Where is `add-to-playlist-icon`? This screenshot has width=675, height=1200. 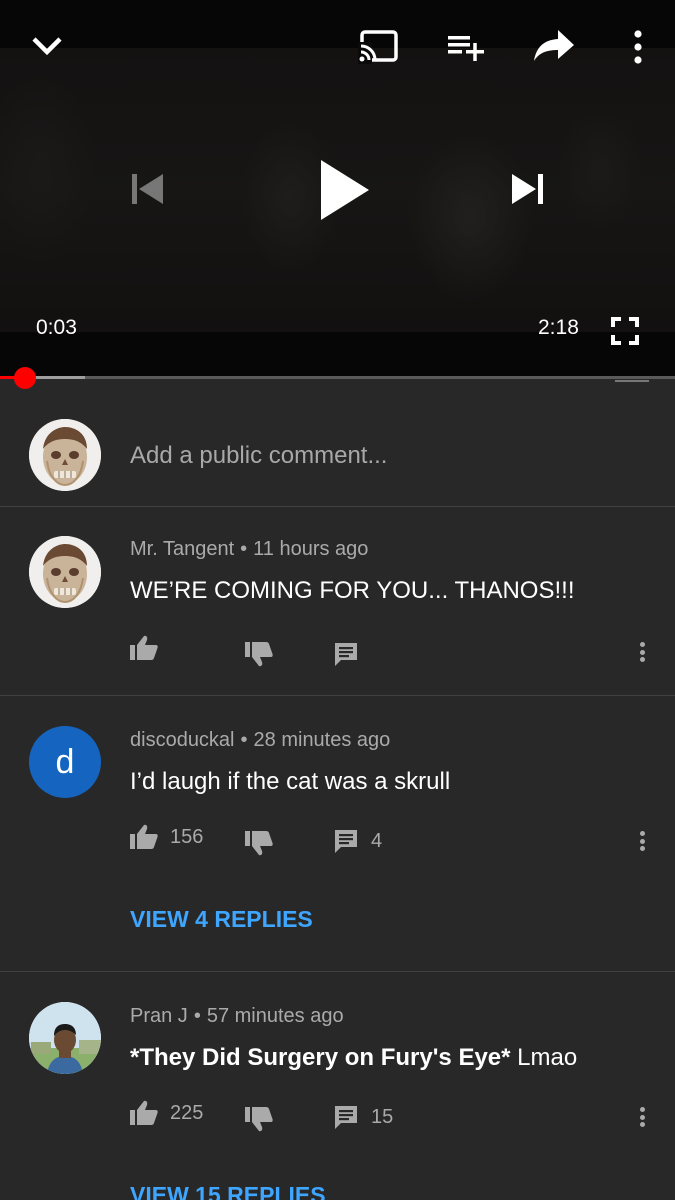 add-to-playlist-icon is located at coordinates (466, 48).